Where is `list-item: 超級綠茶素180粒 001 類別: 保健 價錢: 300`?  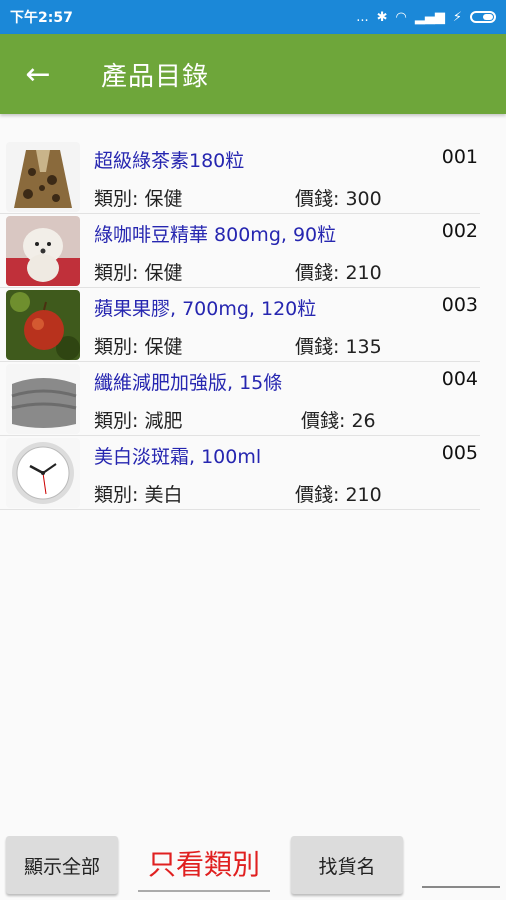 list-item: 超級綠茶素180粒 001 類別: 保健 價錢: 300 is located at coordinates (240, 177).